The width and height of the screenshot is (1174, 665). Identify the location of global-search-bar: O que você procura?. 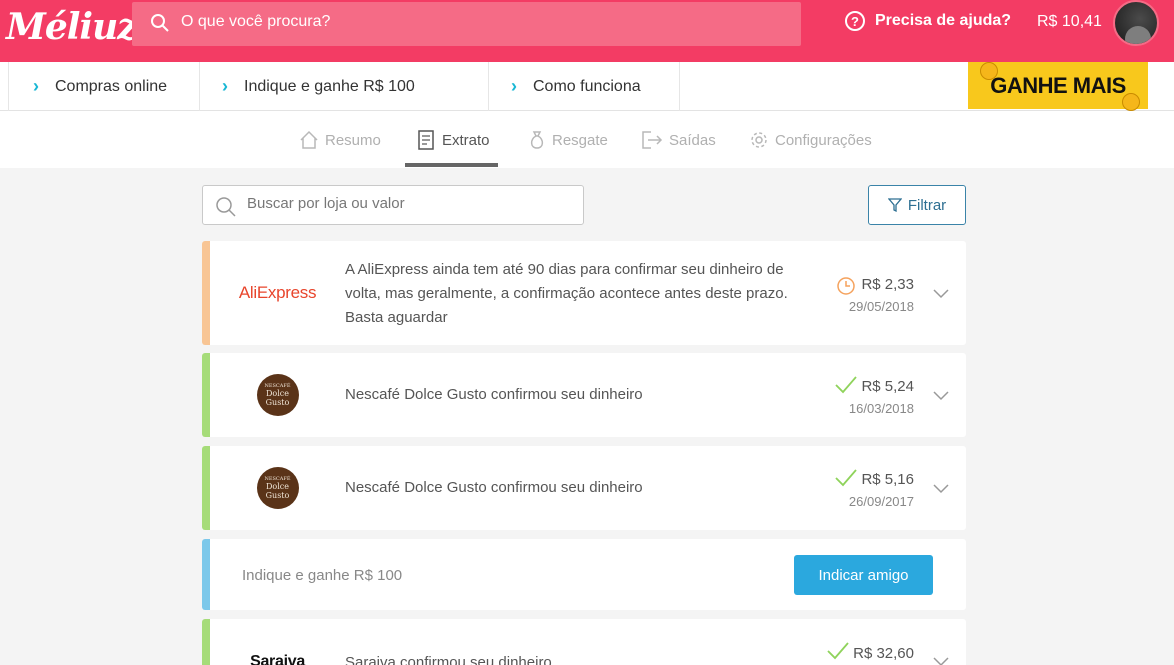
(466, 24).